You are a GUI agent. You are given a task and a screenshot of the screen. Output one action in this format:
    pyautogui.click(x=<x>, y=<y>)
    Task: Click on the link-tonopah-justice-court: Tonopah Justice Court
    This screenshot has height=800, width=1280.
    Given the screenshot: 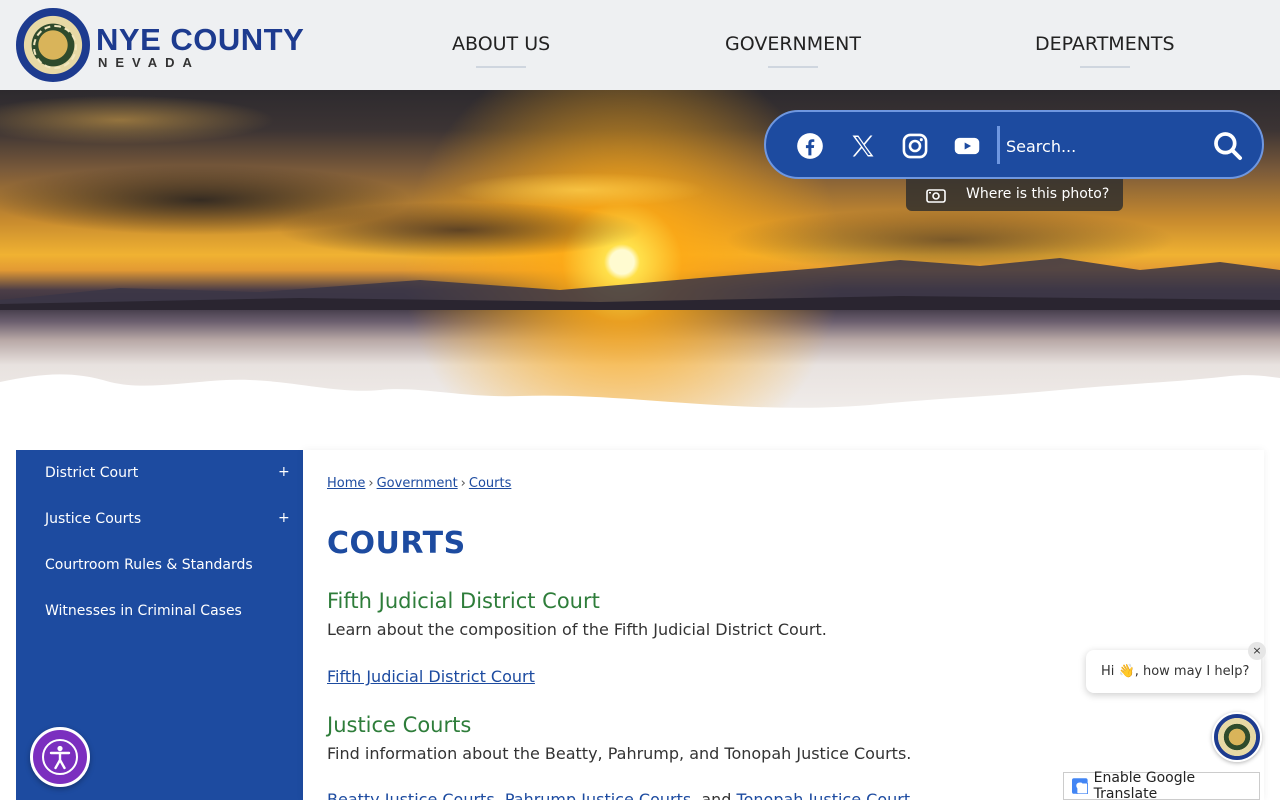 What is the action you would take?
    pyautogui.click(x=824, y=795)
    